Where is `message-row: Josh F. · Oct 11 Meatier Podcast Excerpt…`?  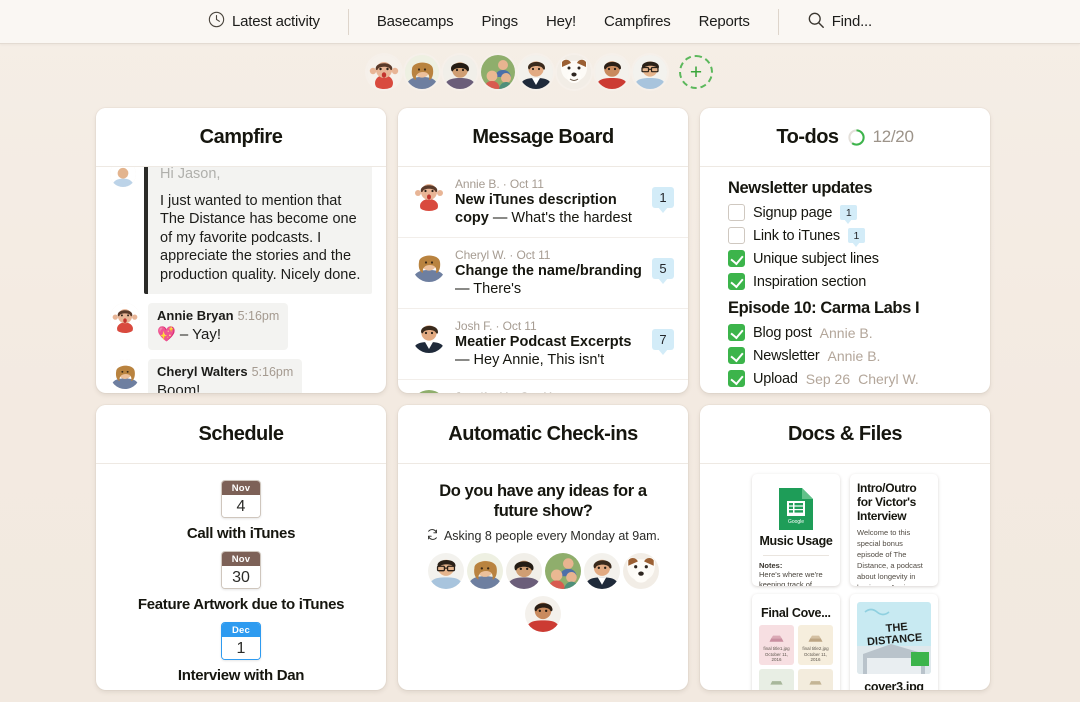
message-row: Josh F. · Oct 11 Meatier Podcast Excerpt… is located at coordinates (543, 344).